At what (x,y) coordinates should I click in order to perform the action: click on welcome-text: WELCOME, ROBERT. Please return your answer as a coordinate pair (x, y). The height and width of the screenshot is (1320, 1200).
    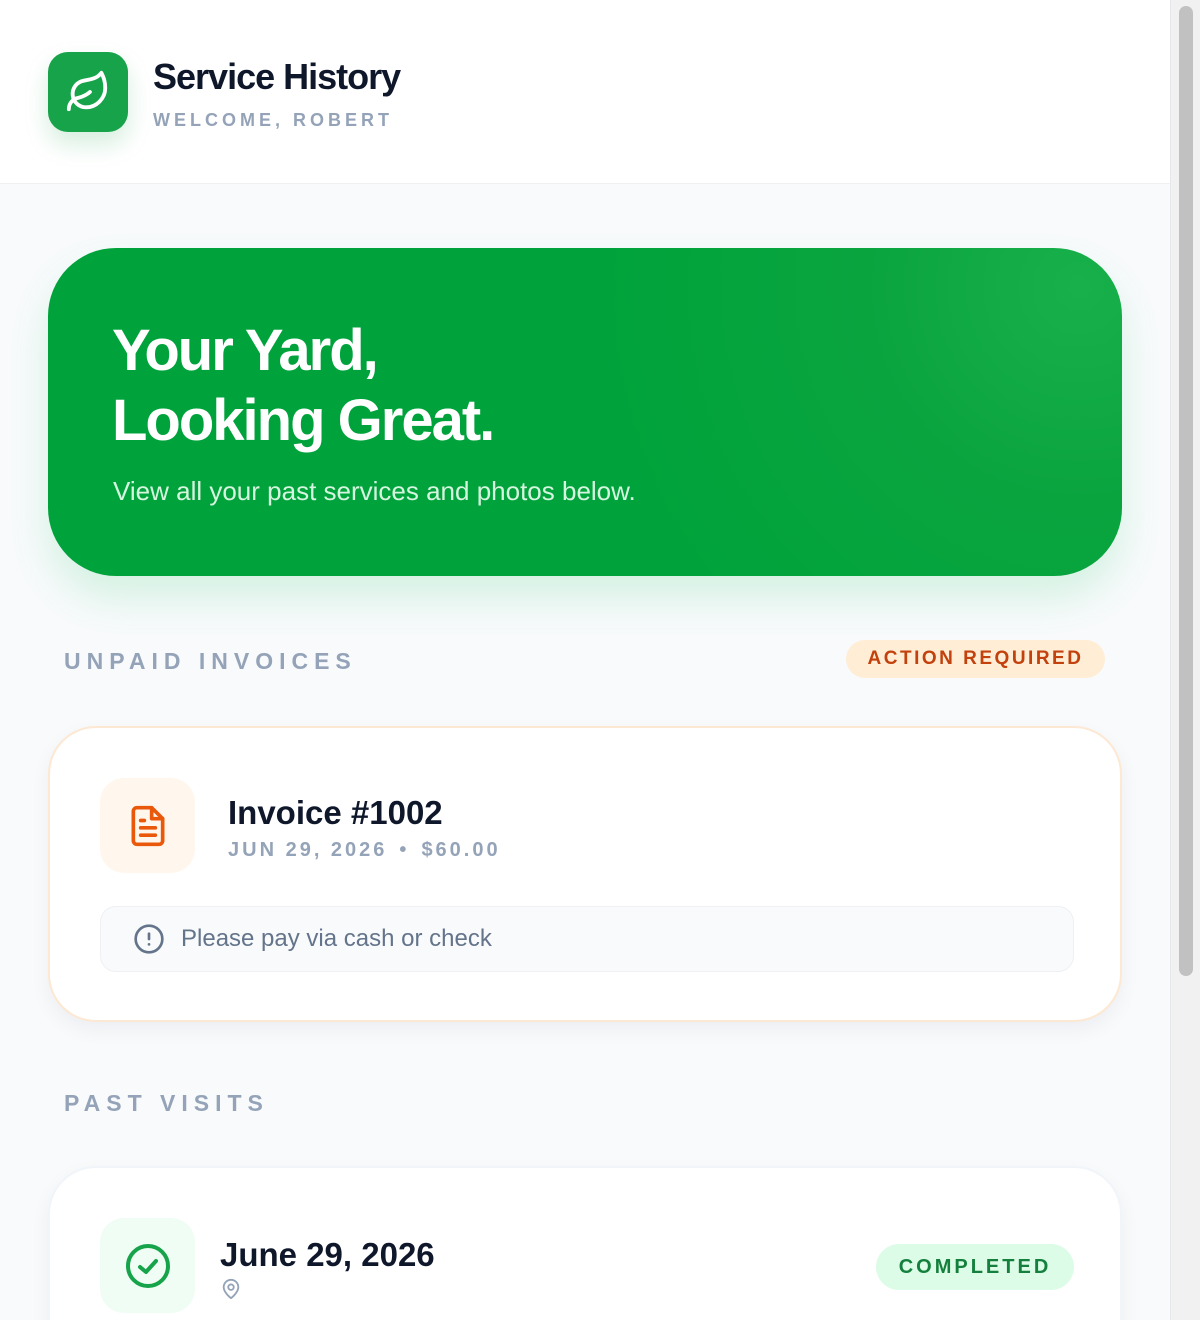
    Looking at the image, I should click on (273, 120).